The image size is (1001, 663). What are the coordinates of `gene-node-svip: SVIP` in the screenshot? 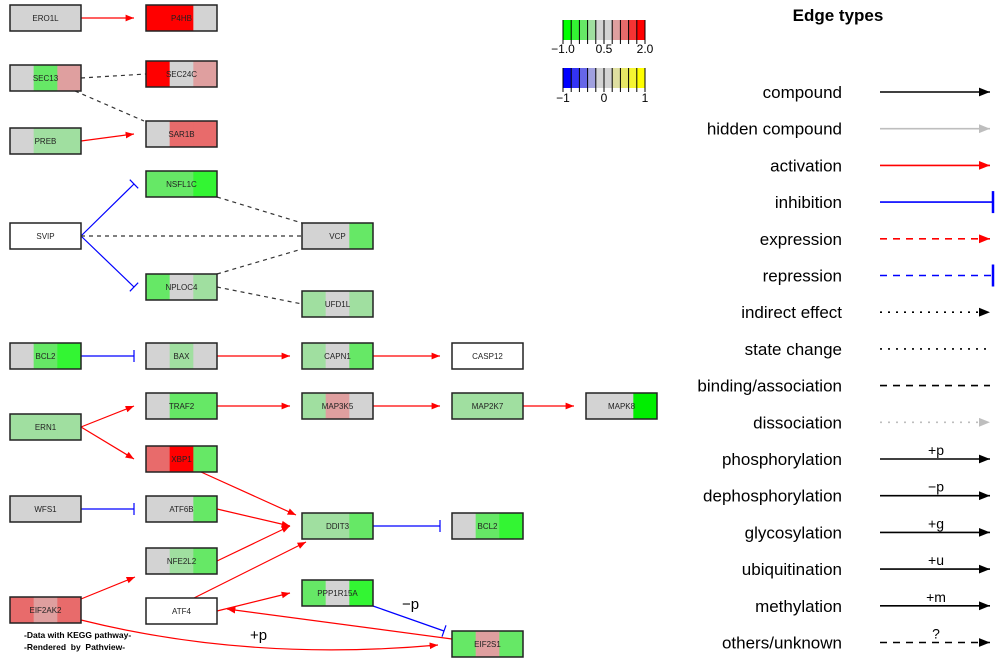 It's located at (45, 236).